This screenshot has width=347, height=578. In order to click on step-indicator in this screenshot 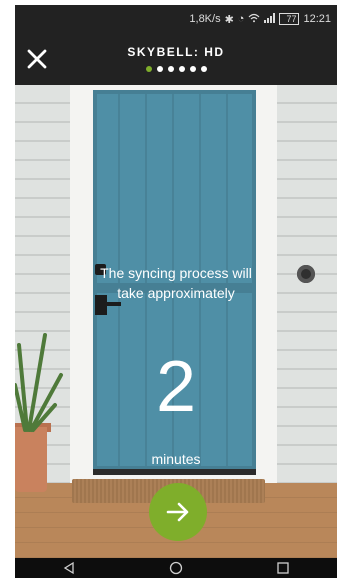, I will do `click(176, 69)`.